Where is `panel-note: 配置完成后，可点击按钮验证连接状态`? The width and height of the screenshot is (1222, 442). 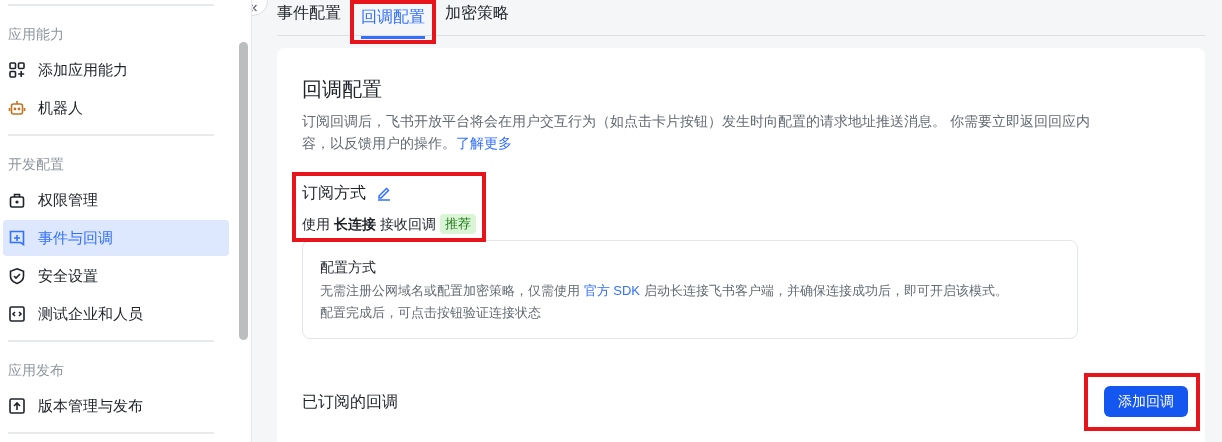
panel-note: 配置完成后，可点击按钮验证连接状态 is located at coordinates (431, 313).